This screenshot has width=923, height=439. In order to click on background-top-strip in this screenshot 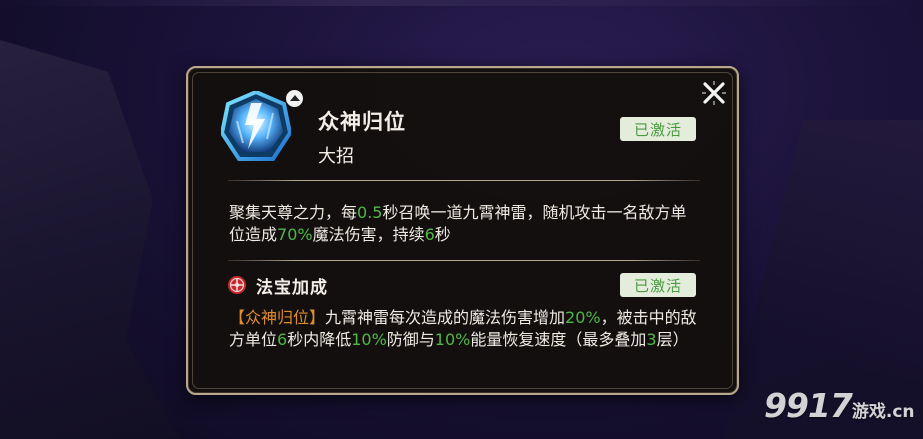, I will do `click(461, 3)`.